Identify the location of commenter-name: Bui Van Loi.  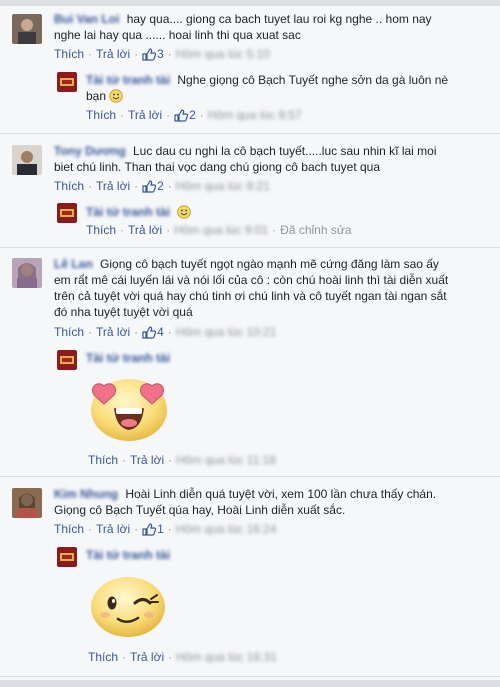
(86, 19).